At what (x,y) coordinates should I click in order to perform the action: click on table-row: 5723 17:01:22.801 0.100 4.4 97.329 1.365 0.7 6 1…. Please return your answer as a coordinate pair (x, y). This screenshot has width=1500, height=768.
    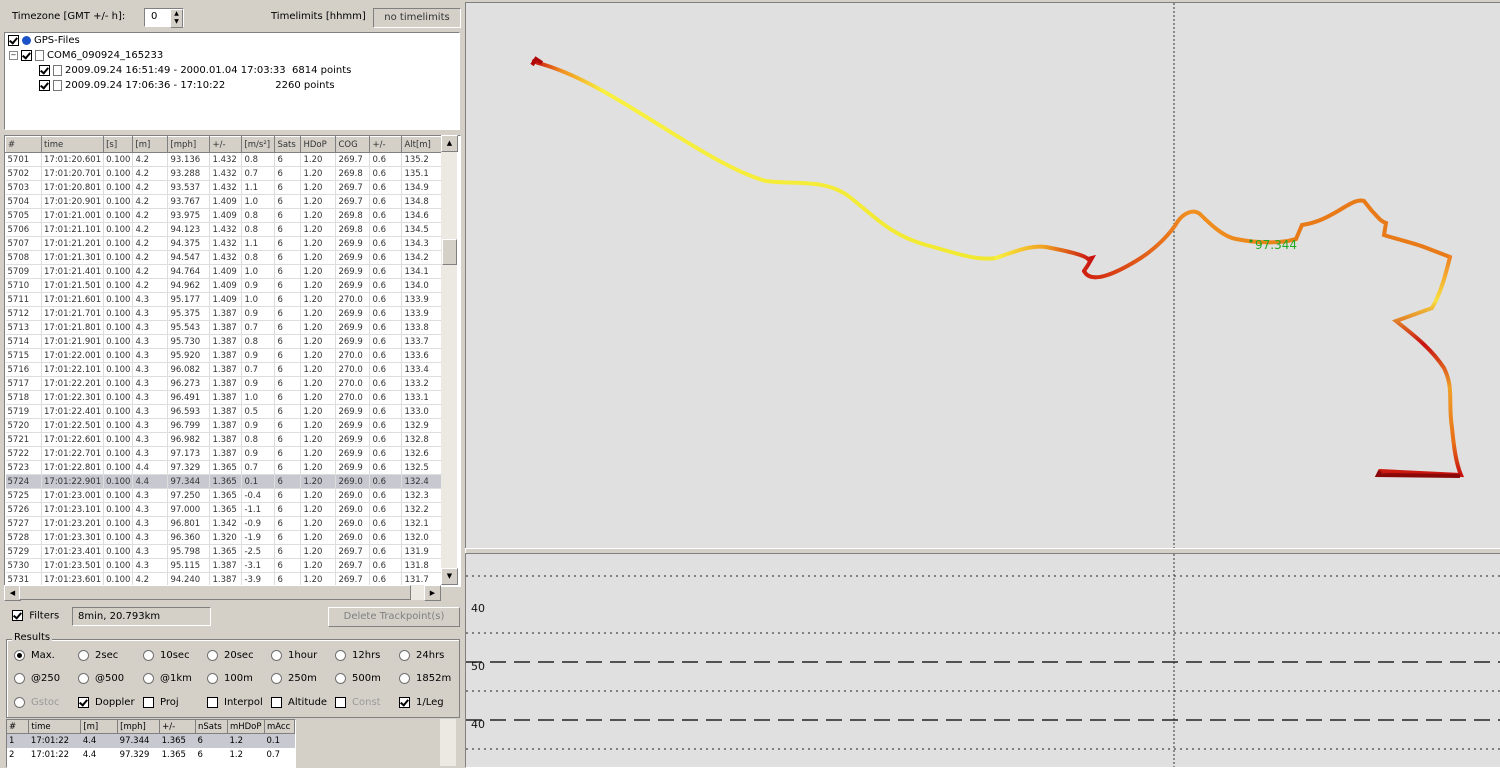
    Looking at the image, I should click on (225, 467).